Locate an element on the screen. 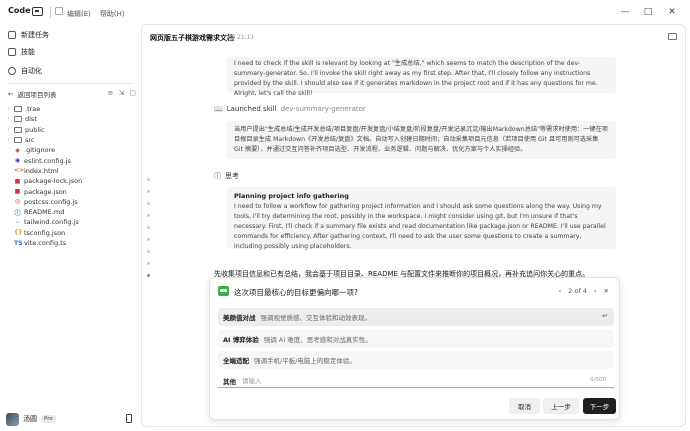 Image resolution: width=690 pixels, height=431 pixels. file-type-icon: ⓘ is located at coordinates (17, 213).